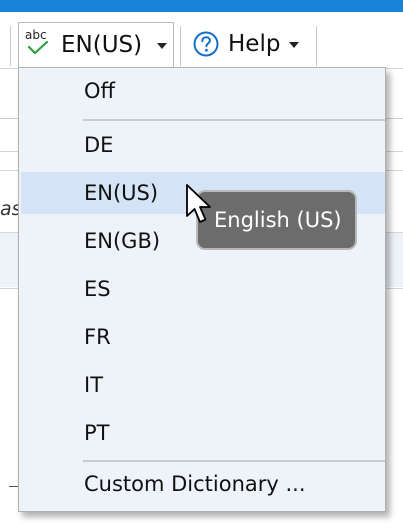 This screenshot has height=530, width=403. What do you see at coordinates (206, 44) in the screenshot?
I see `help-icon` at bounding box center [206, 44].